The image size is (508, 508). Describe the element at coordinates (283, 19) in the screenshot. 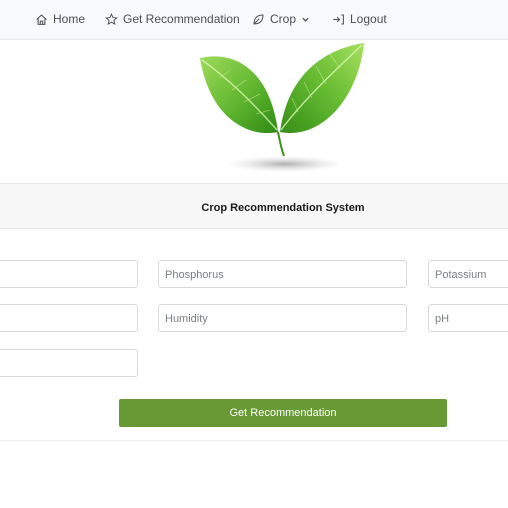

I see `nav-crop-label: Crop` at that location.